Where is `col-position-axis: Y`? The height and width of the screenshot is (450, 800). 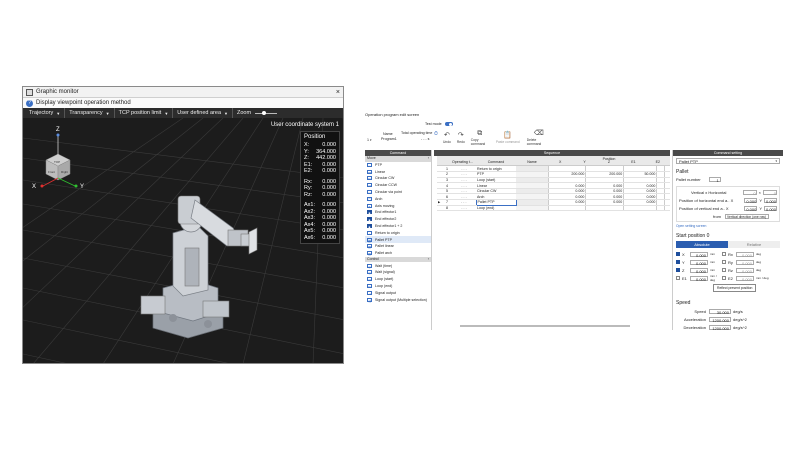 col-position-axis: Y is located at coordinates (584, 162).